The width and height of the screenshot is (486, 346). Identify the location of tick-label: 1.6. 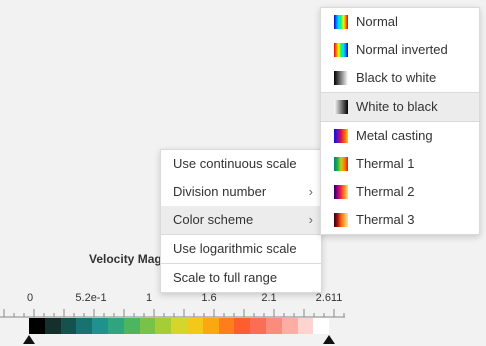
(209, 298).